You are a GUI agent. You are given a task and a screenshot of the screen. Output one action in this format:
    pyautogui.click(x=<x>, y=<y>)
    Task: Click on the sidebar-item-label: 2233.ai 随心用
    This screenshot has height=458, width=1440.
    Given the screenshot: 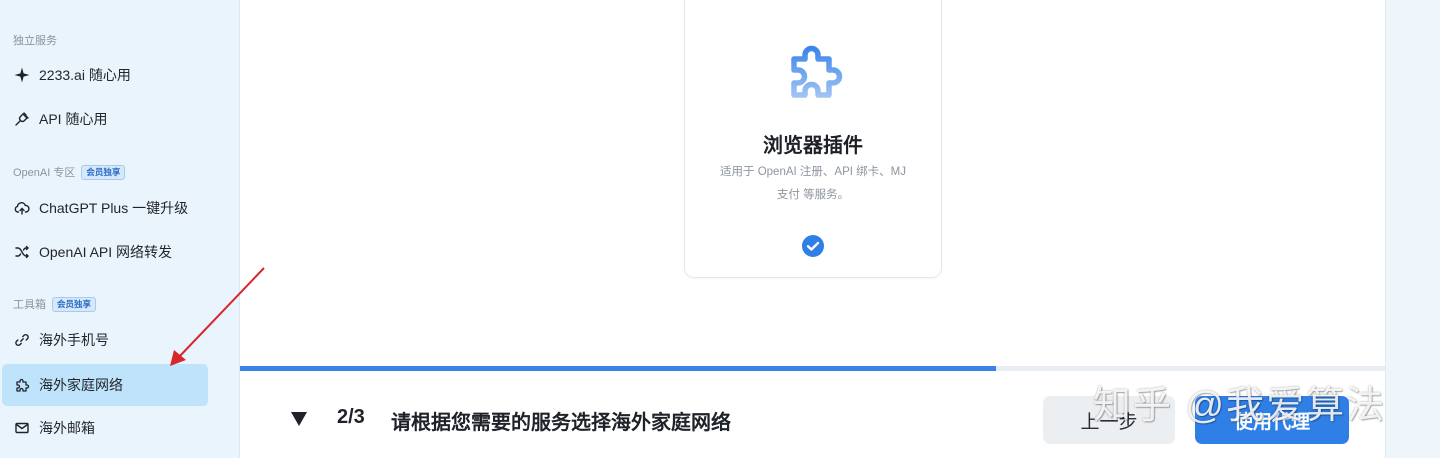 What is the action you would take?
    pyautogui.click(x=85, y=75)
    